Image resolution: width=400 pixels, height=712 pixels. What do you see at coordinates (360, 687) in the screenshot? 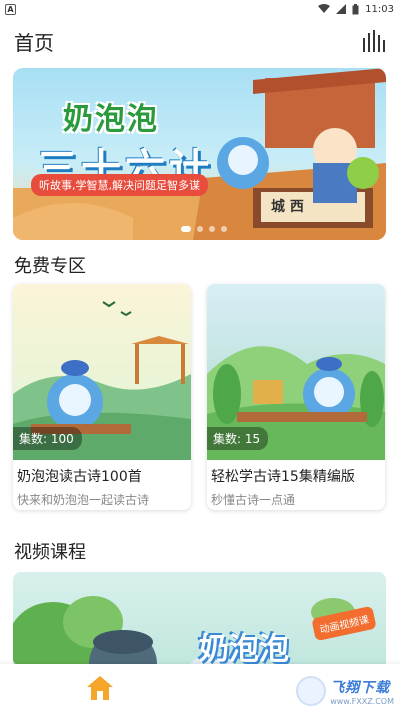
I see `watermark-text: 飞翔下载` at bounding box center [360, 687].